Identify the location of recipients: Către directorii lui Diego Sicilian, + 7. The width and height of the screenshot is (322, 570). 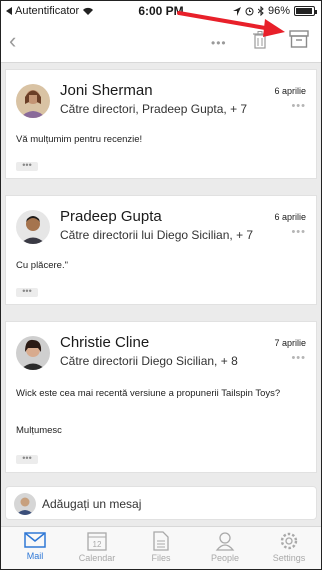
(156, 235).